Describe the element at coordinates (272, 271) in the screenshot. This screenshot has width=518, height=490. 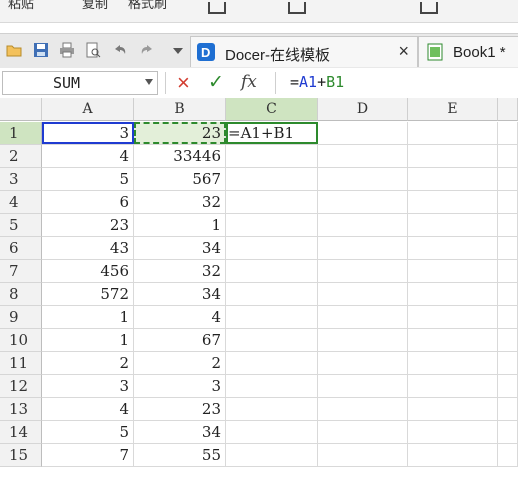
I see `cell-c7` at that location.